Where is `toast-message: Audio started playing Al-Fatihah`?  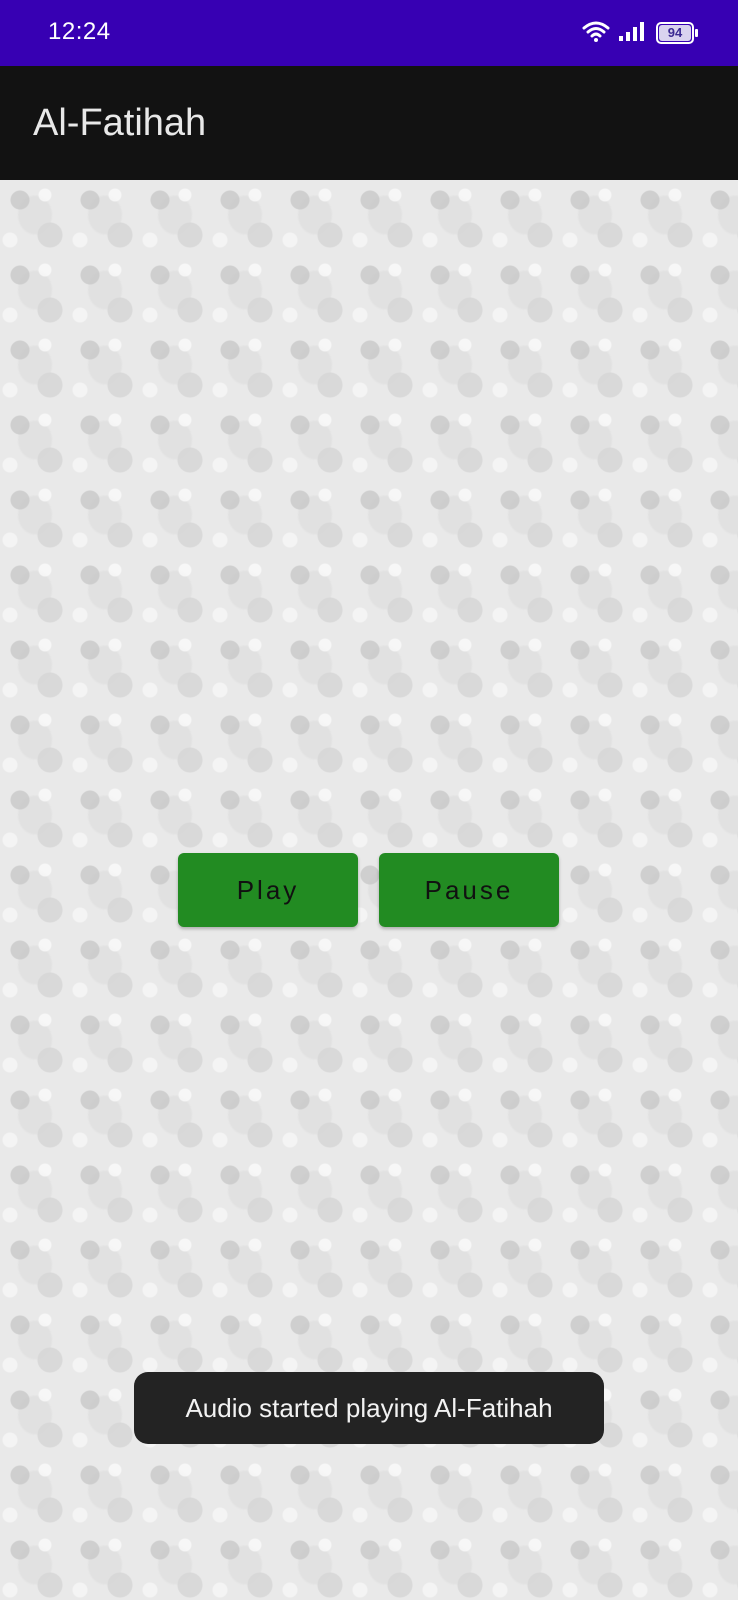
toast-message: Audio started playing Al-Fatihah is located at coordinates (369, 1408).